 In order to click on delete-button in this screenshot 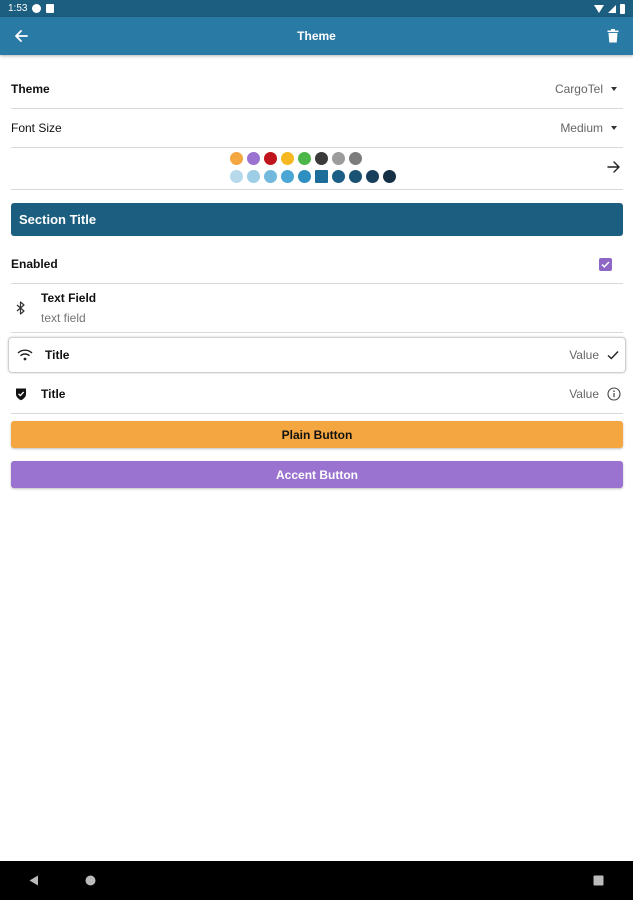, I will do `click(613, 36)`.